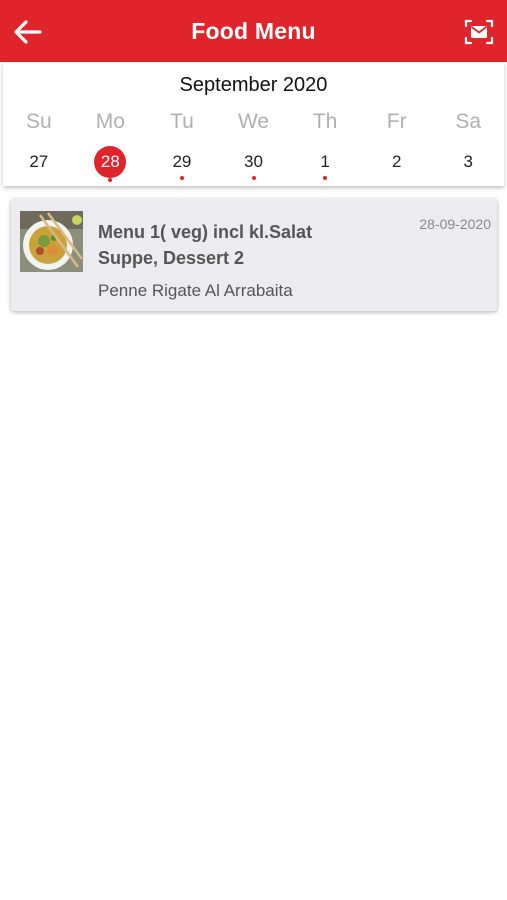  What do you see at coordinates (325, 121) in the screenshot?
I see `weekday-label: Th` at bounding box center [325, 121].